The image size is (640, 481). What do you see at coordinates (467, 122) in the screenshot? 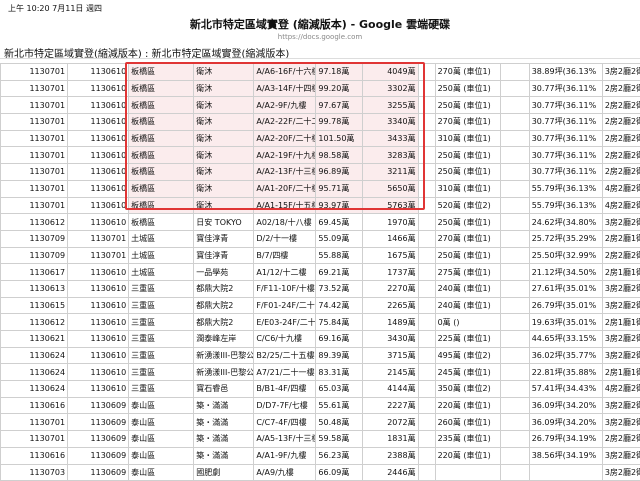
I see `table-cell: 270萬 (車位1)` at bounding box center [467, 122].